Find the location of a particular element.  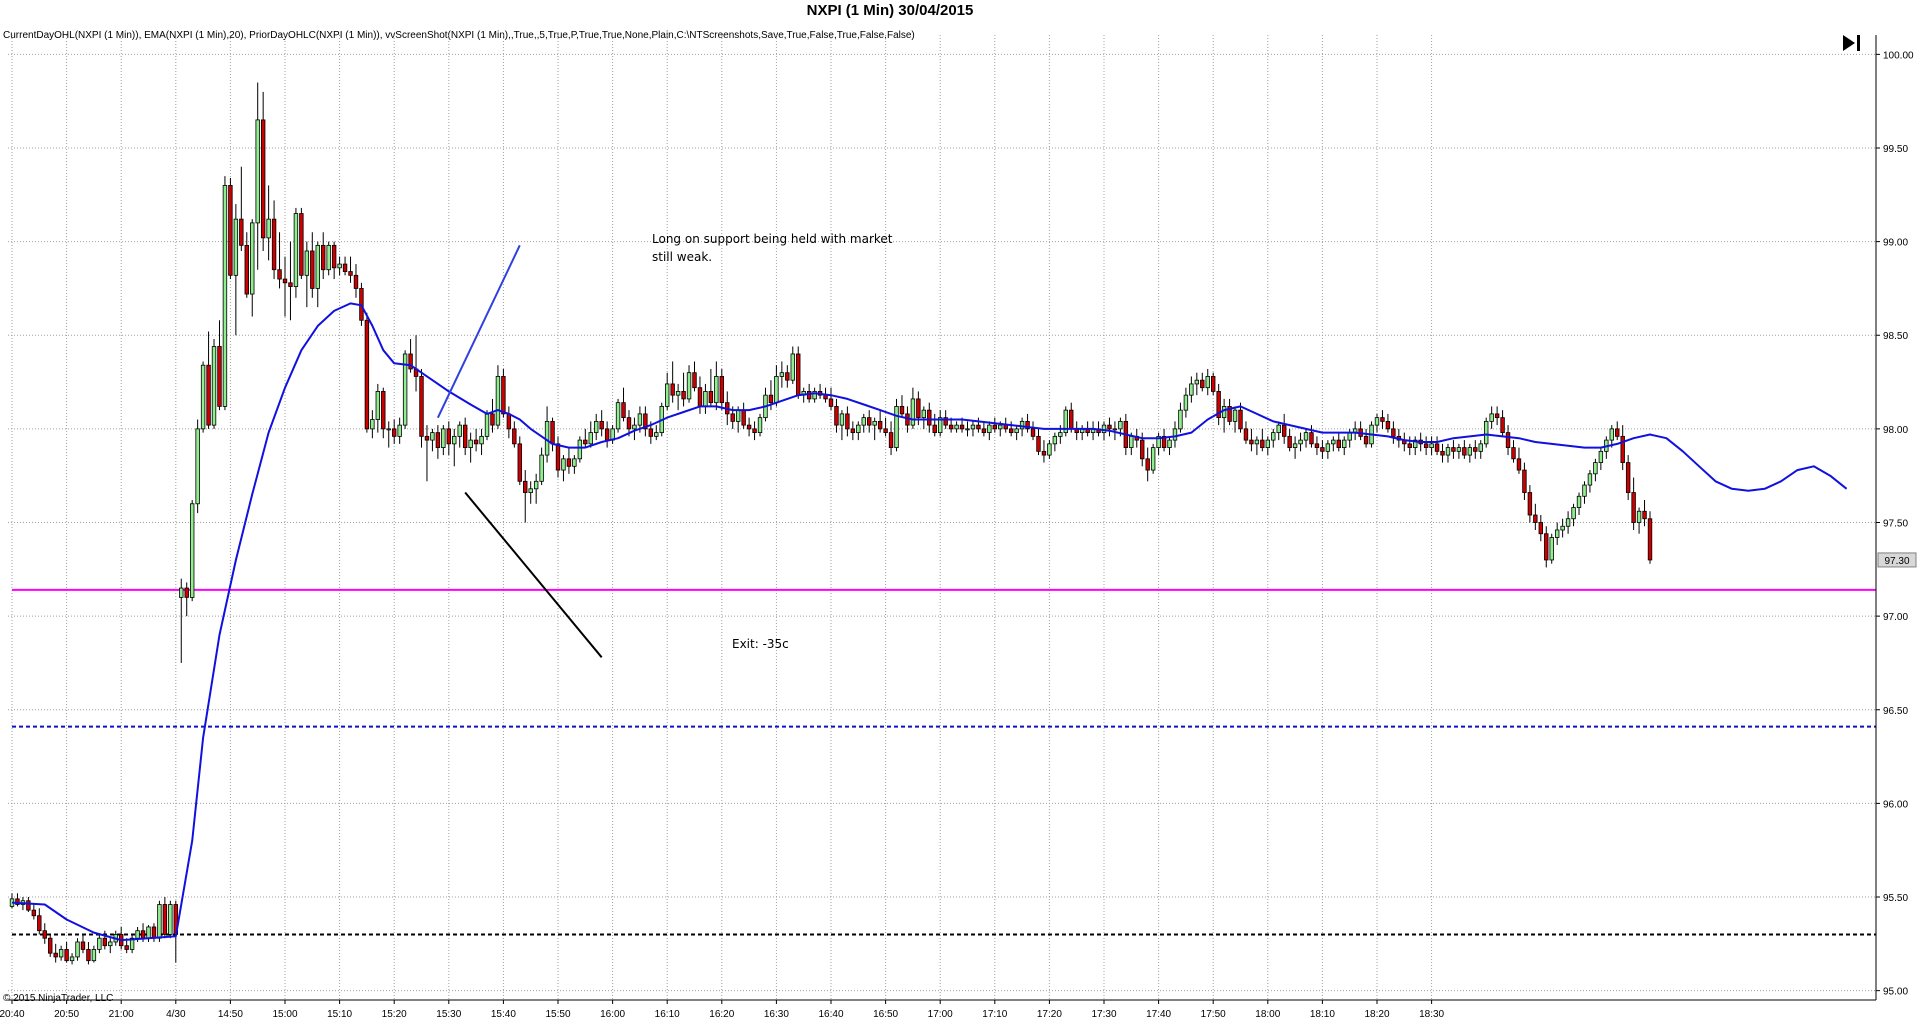

x-tick-label: 16:10 is located at coordinates (667, 1014).